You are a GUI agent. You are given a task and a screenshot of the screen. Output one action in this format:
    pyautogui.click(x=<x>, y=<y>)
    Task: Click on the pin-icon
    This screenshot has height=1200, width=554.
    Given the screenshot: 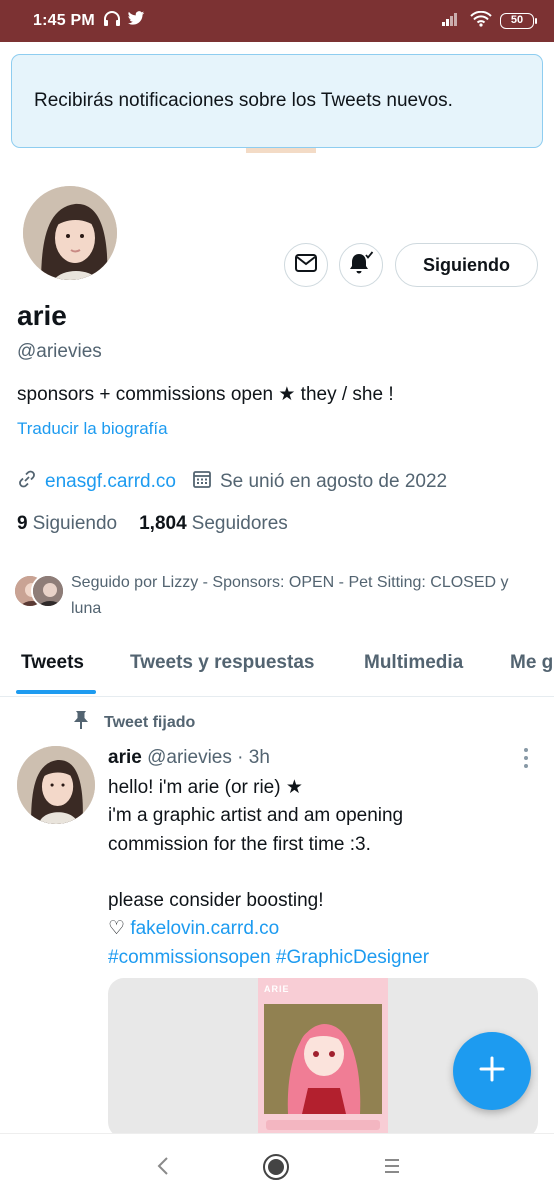 What is the action you would take?
    pyautogui.click(x=81, y=722)
    